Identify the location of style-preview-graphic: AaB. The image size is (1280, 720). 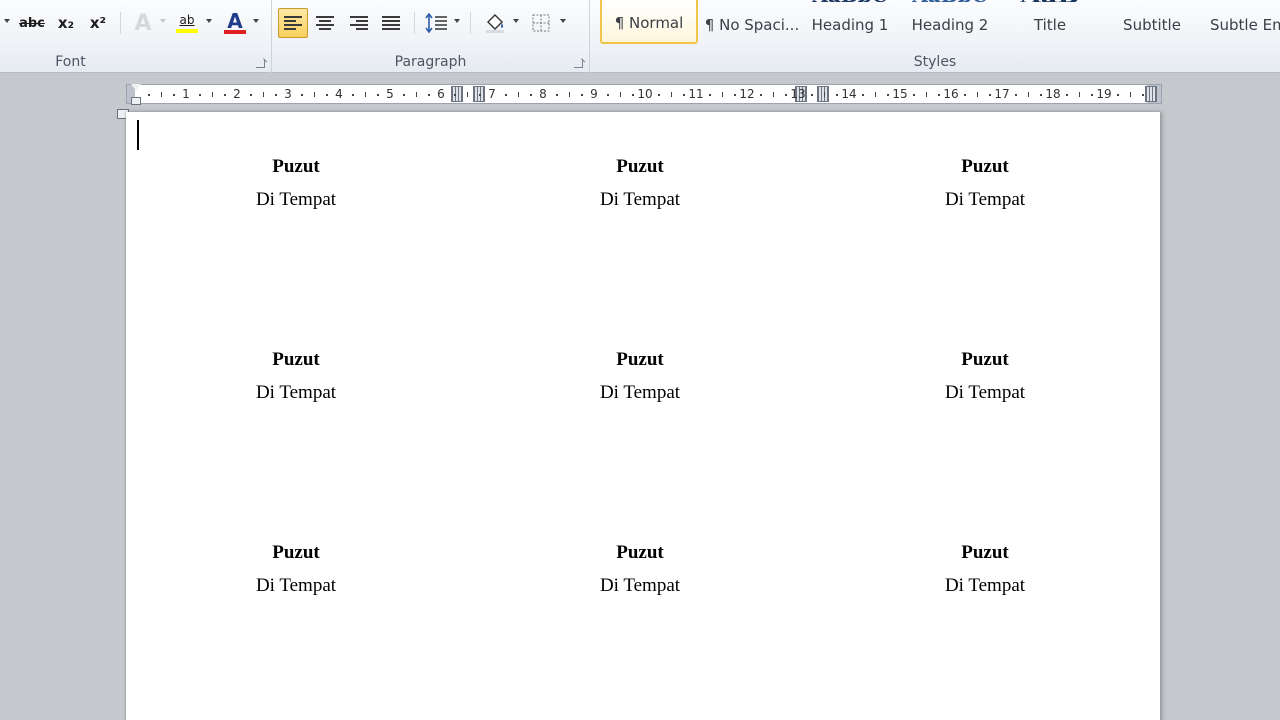
(1050, 1).